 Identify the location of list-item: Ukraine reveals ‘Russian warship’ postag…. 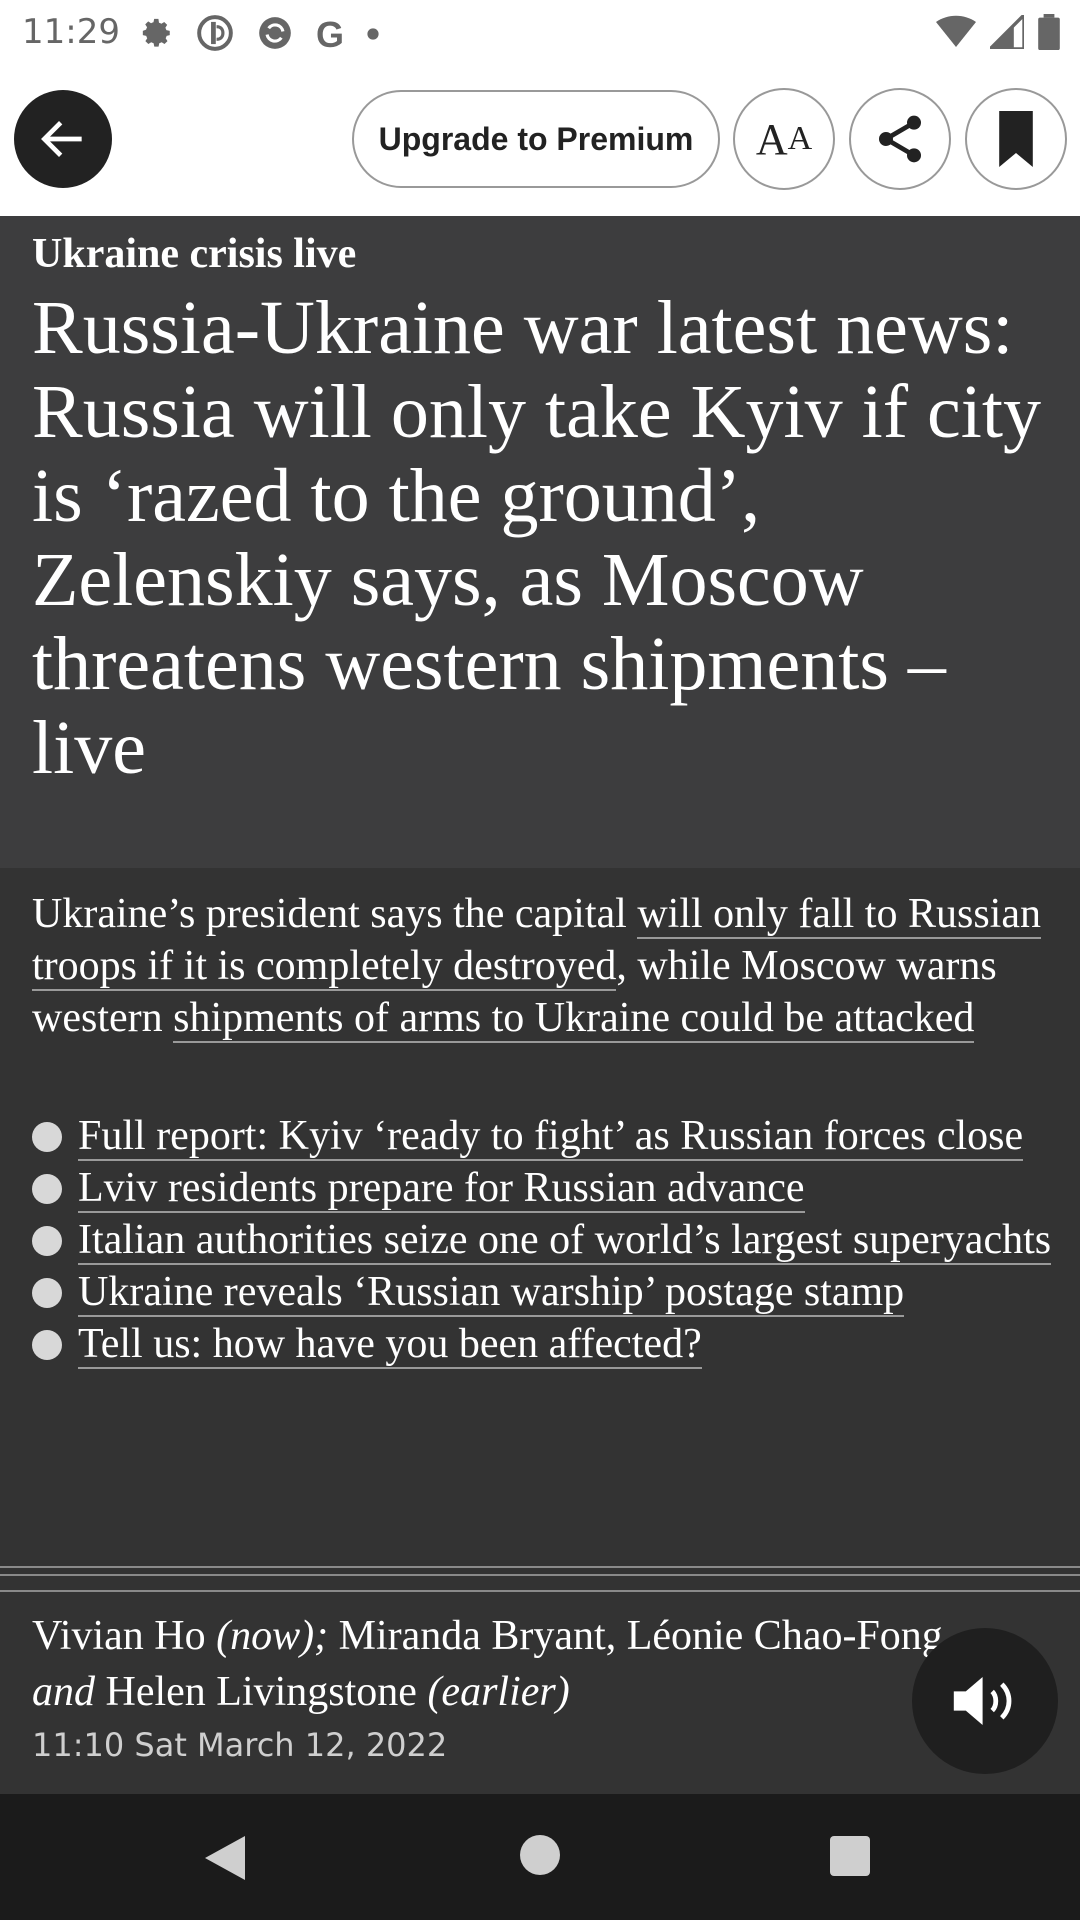
(542, 1292).